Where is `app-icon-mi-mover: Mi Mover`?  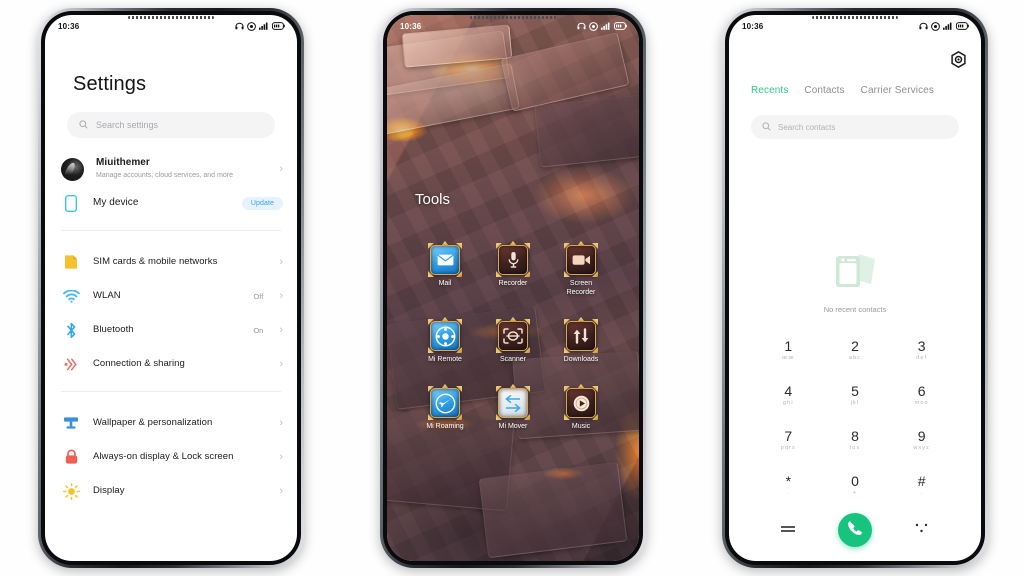 app-icon-mi-mover: Mi Mover is located at coordinates (513, 407).